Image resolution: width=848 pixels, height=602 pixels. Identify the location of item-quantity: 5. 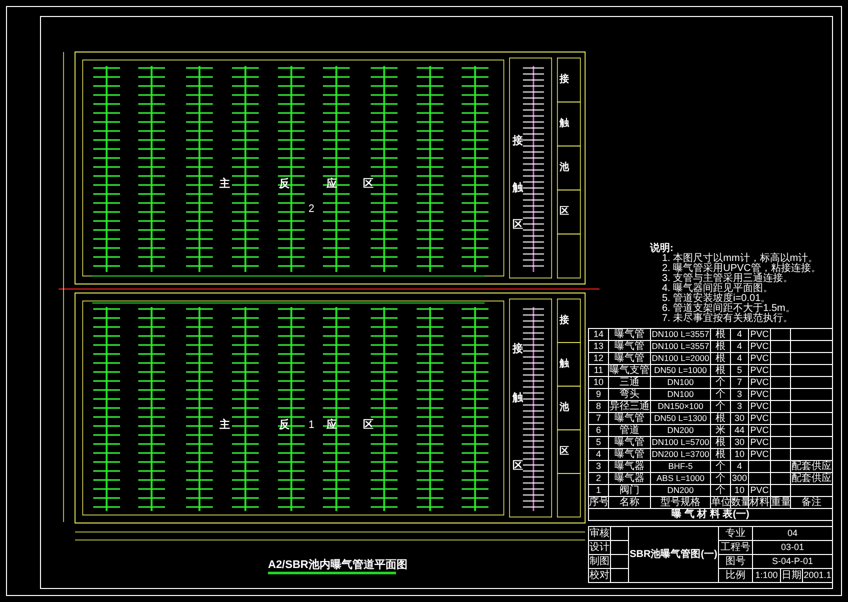
(739, 370).